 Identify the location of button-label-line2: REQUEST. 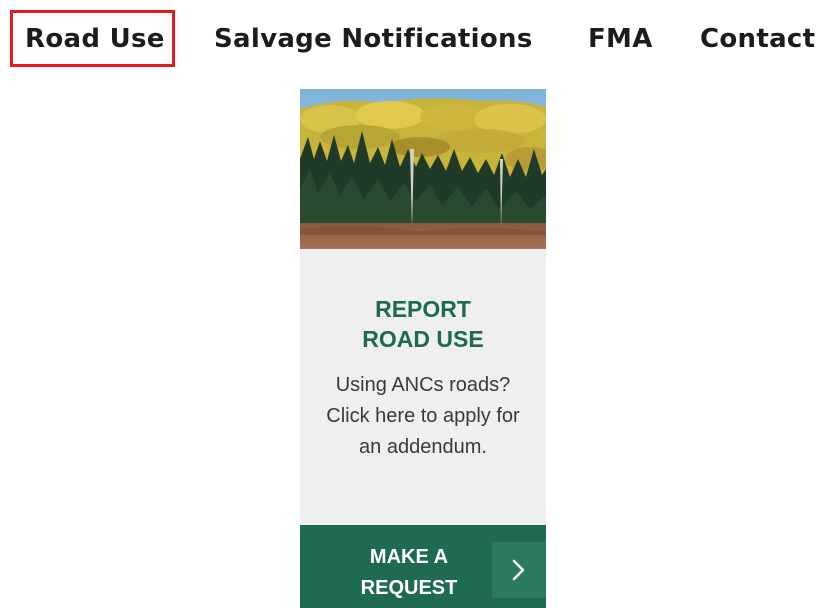
(409, 588).